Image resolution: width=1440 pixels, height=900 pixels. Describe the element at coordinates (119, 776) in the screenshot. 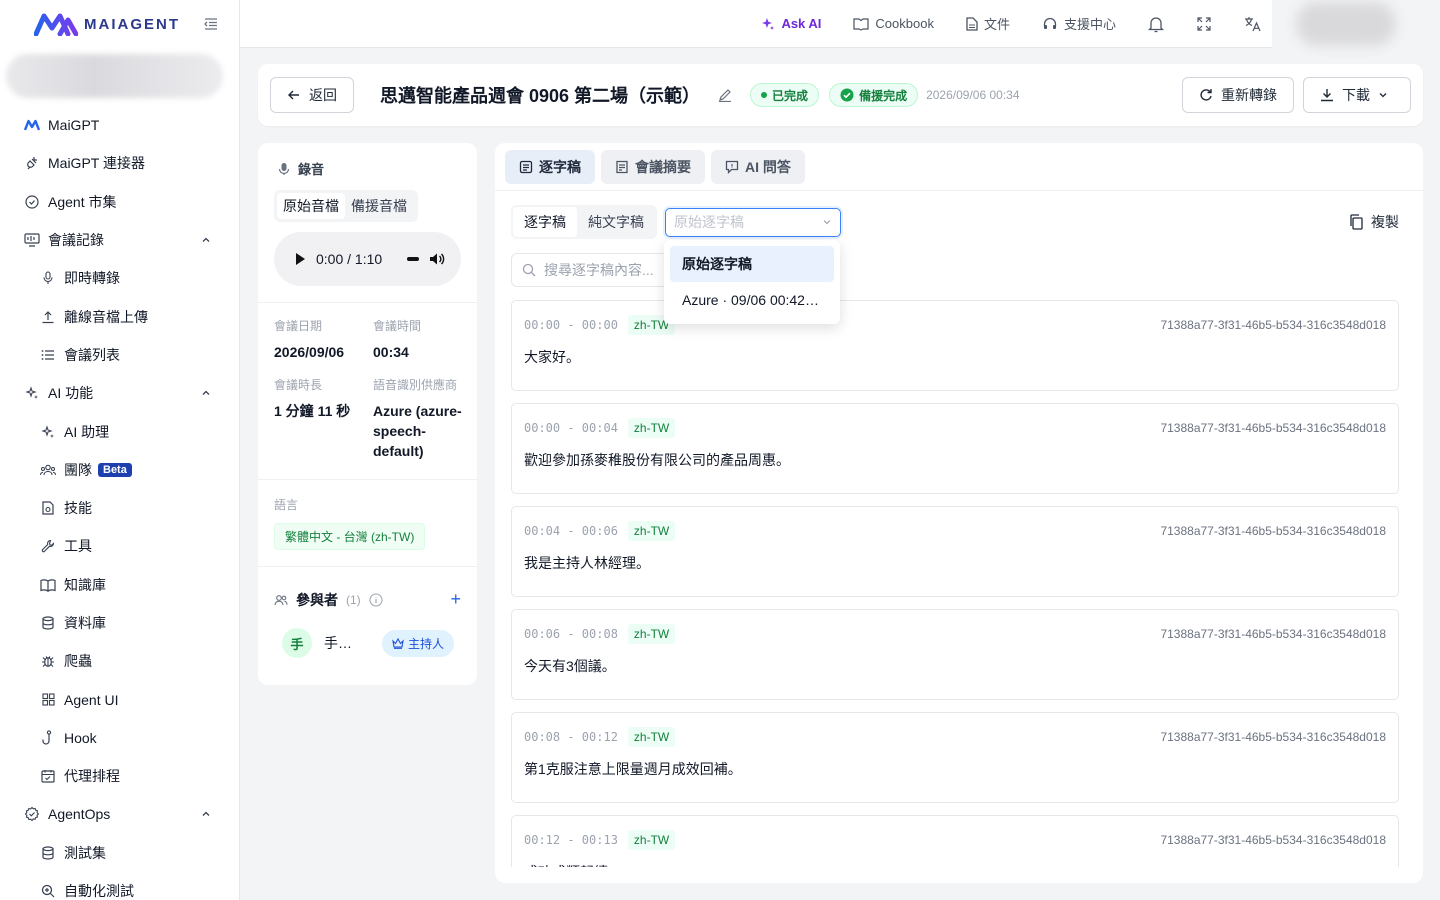

I see `sidebar-item: 代理排程` at that location.